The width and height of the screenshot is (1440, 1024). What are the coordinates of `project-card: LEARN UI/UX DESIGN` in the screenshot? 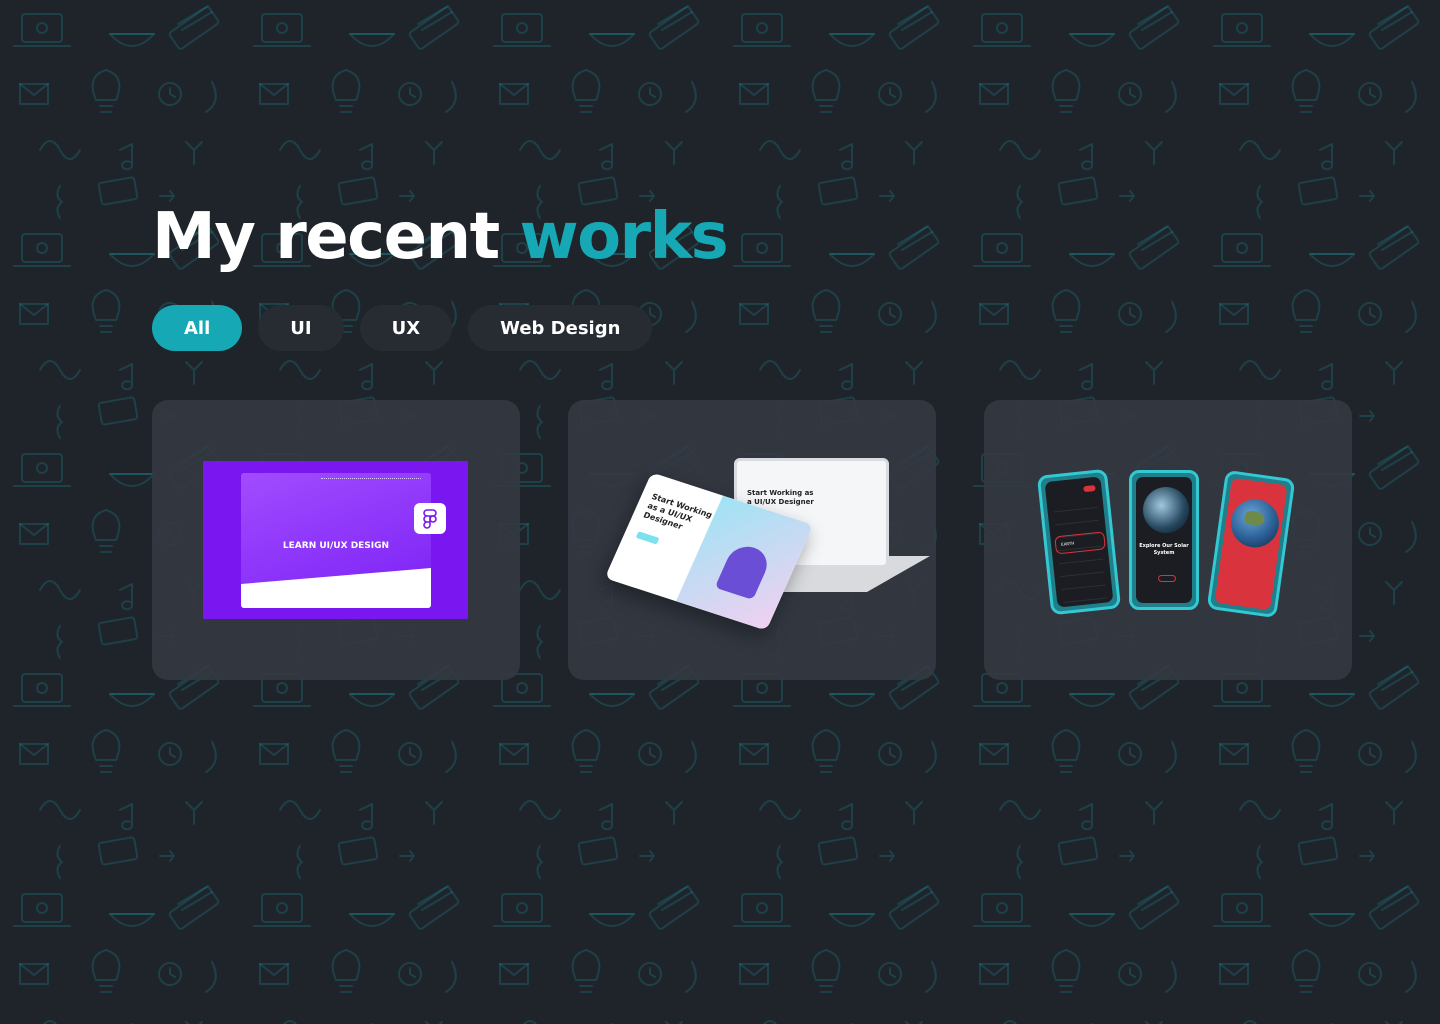 It's located at (336, 540).